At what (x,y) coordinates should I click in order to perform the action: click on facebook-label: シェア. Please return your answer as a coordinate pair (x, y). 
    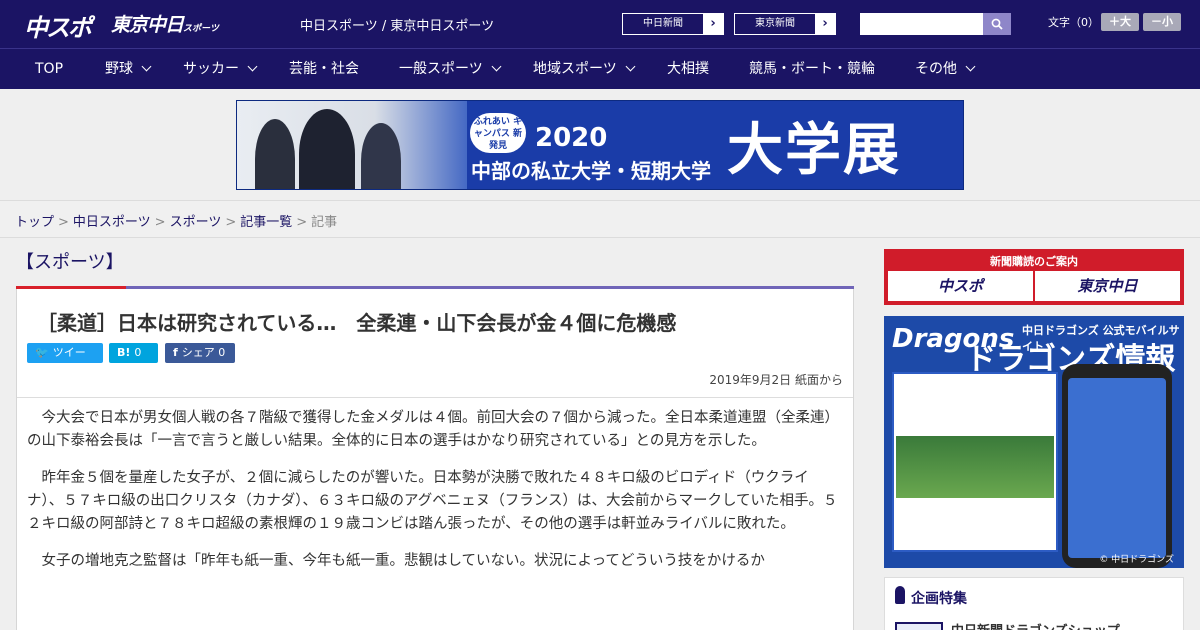
    Looking at the image, I should click on (198, 352).